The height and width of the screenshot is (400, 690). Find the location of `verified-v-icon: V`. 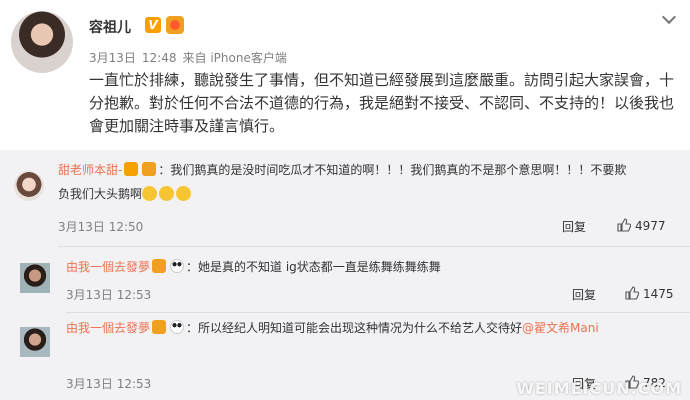

verified-v-icon: V is located at coordinates (153, 25).